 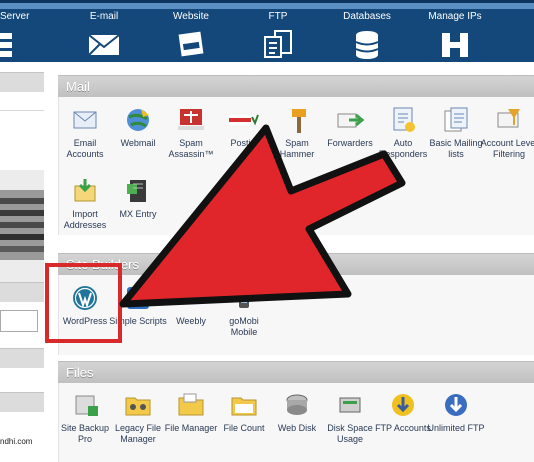 I want to click on tile-web-disk-label: Web Disk, so click(x=297, y=428).